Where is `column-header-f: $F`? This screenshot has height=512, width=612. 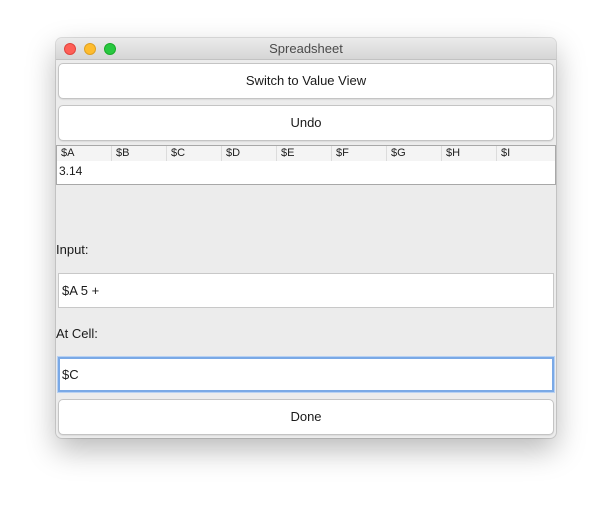 column-header-f: $F is located at coordinates (359, 153).